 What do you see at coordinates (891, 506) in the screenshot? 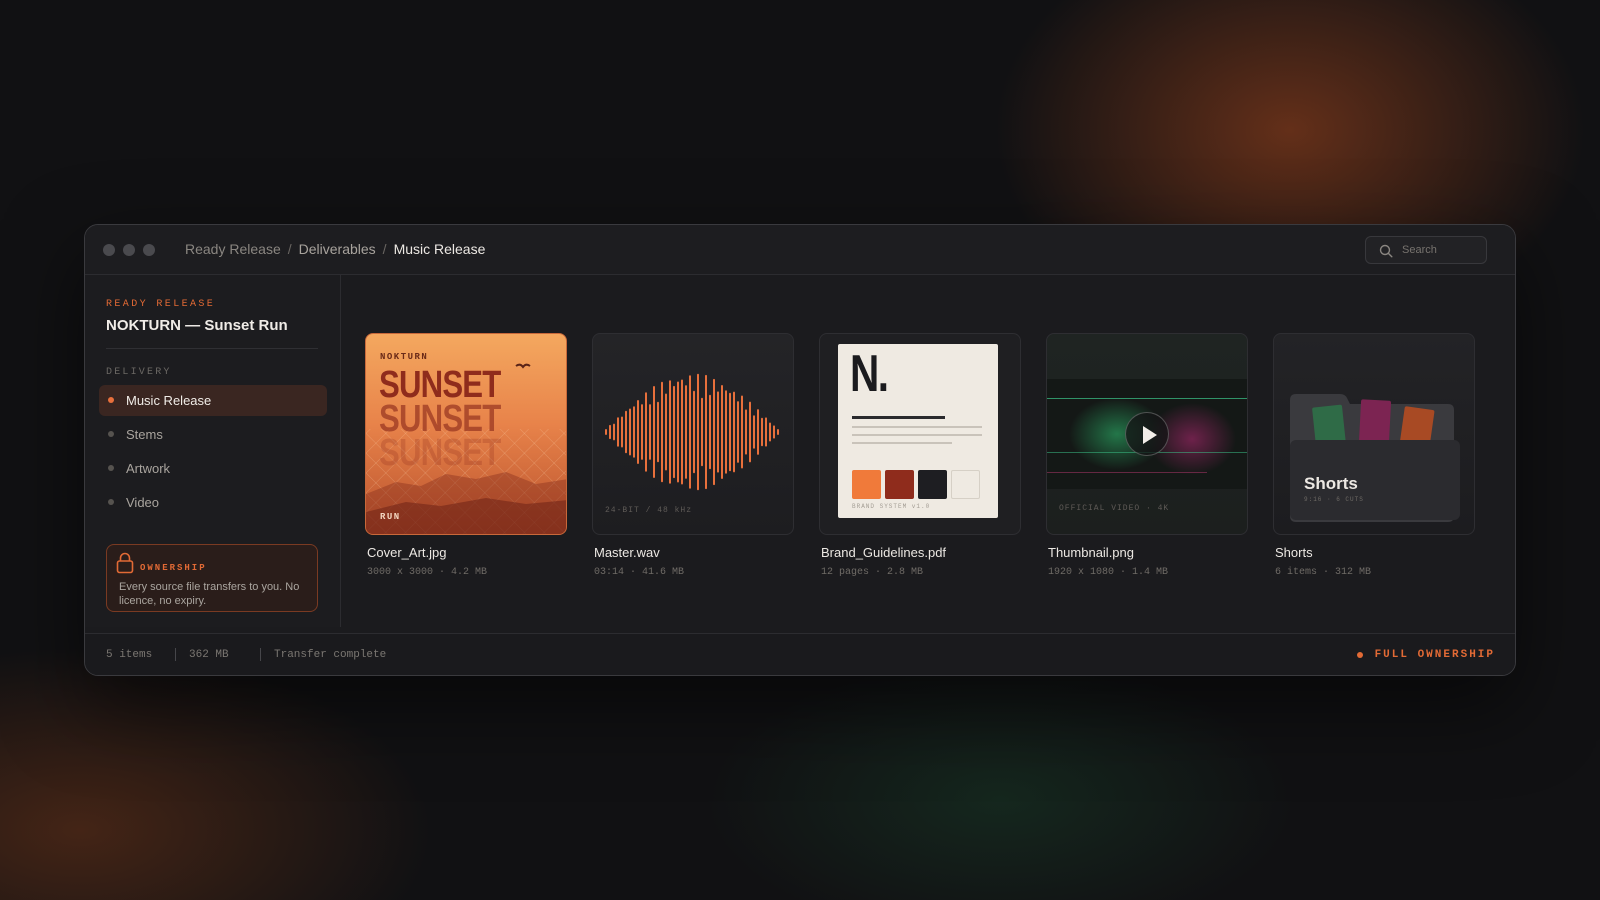
I see `brand-caption: BRAND SYSTEM v1.0` at bounding box center [891, 506].